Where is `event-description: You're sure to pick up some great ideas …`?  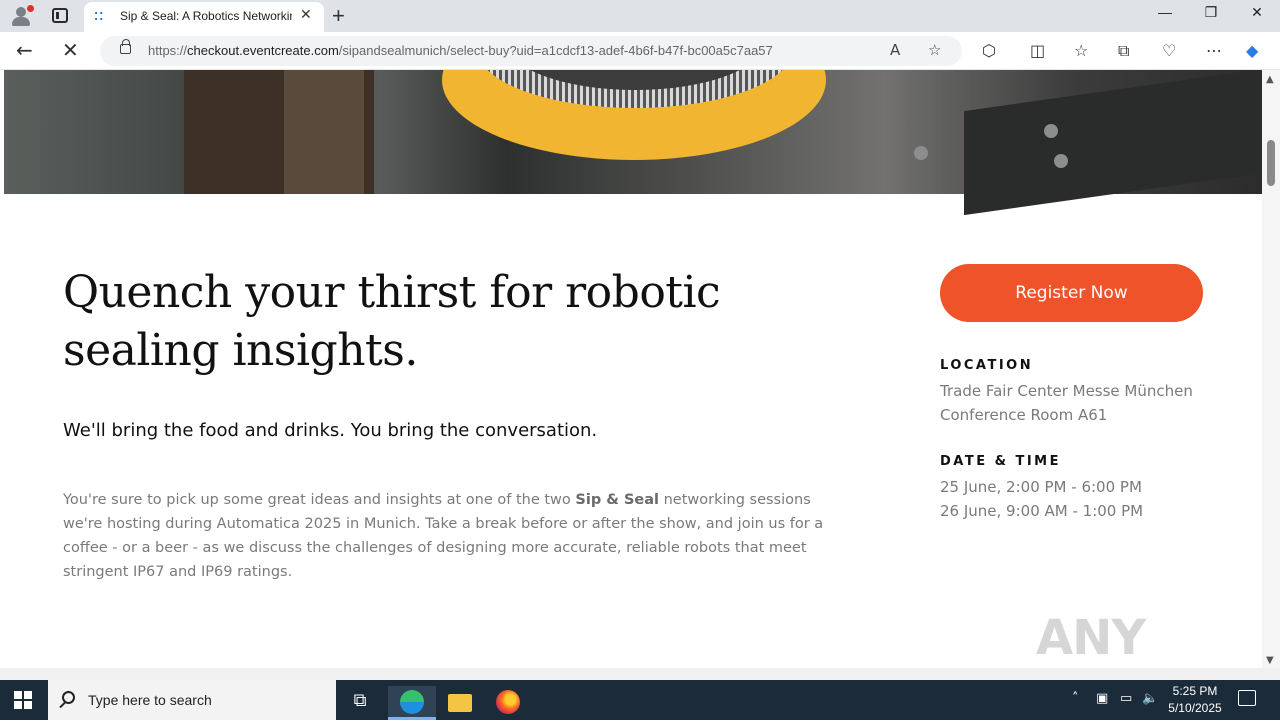
event-description: You're sure to pick up some great ideas … is located at coordinates (443, 536).